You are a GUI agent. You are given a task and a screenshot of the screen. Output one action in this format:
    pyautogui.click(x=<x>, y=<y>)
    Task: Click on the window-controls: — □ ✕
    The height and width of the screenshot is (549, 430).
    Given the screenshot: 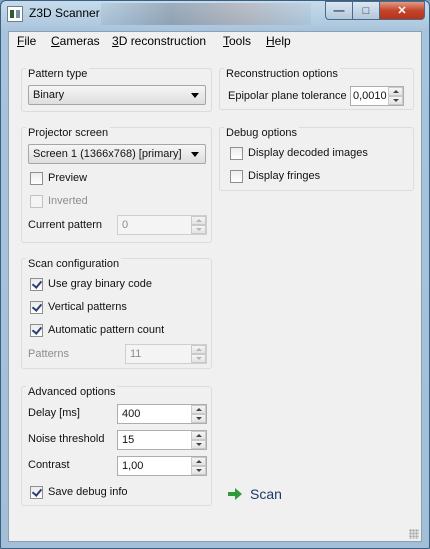 What is the action you would take?
    pyautogui.click(x=375, y=10)
    